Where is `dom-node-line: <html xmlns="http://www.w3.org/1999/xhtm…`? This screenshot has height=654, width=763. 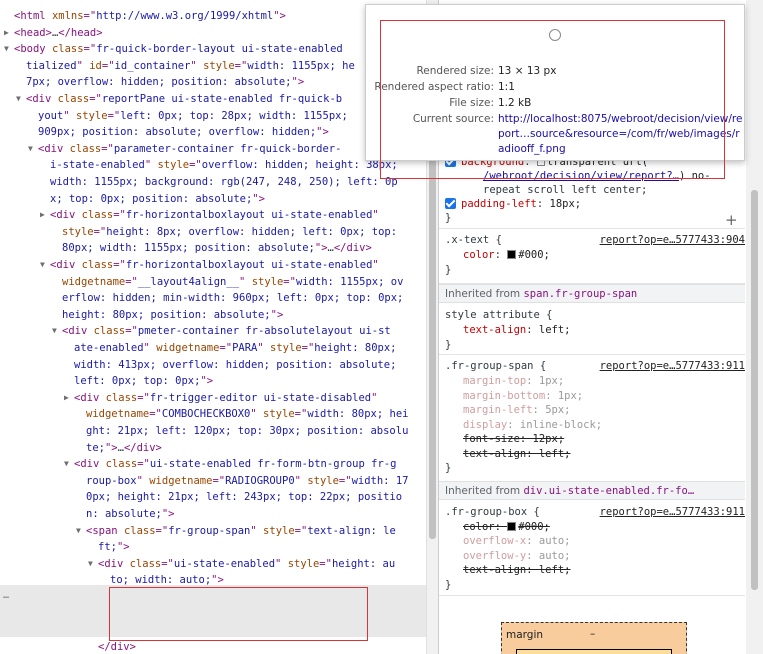
dom-node-line: <html xmlns="http://www.w3.org/1999/xhtm… is located at coordinates (213, 16).